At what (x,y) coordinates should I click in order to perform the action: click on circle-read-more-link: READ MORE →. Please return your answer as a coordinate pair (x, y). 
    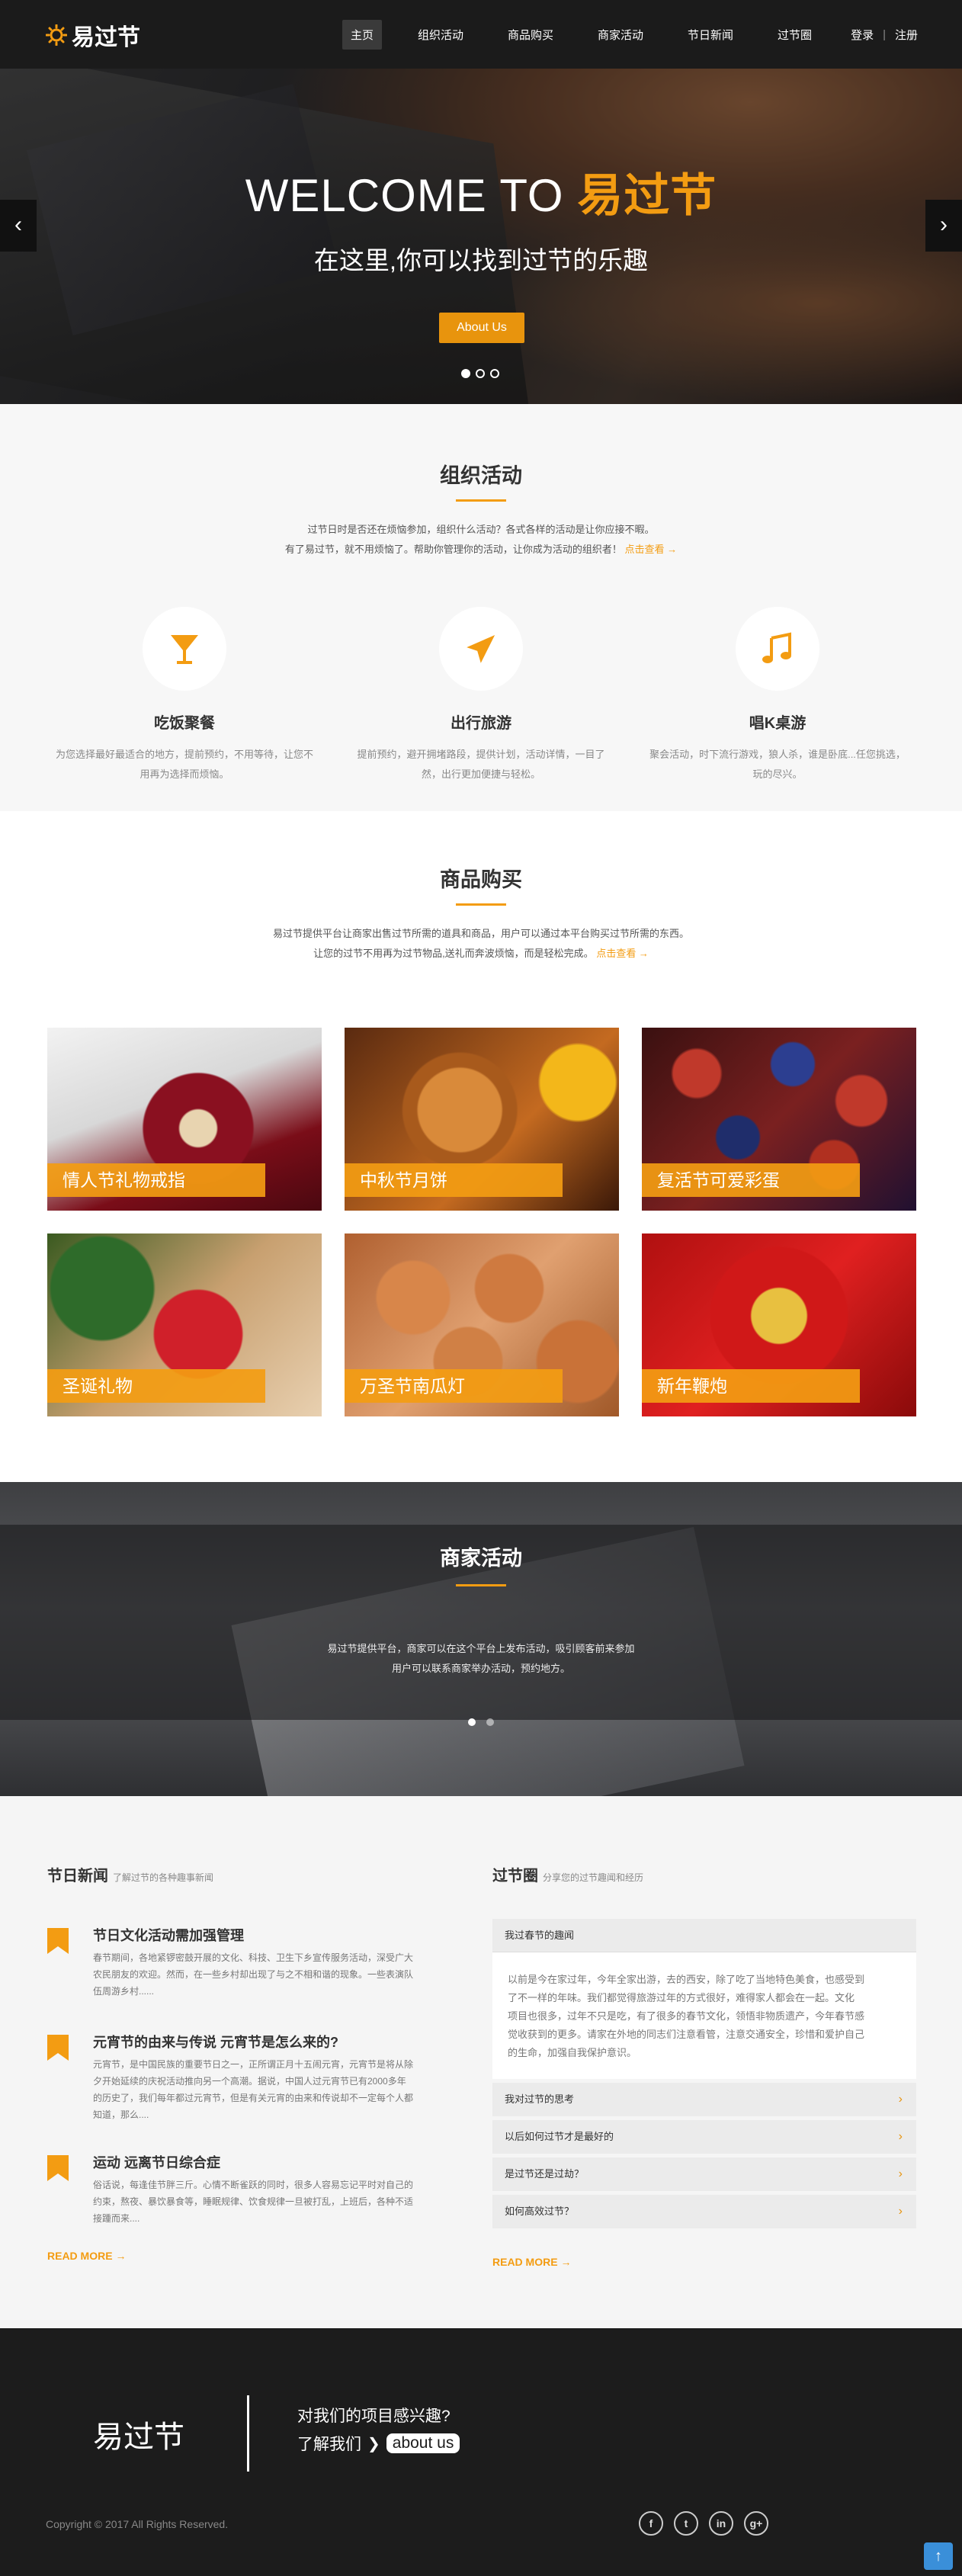
    Looking at the image, I should click on (704, 2262).